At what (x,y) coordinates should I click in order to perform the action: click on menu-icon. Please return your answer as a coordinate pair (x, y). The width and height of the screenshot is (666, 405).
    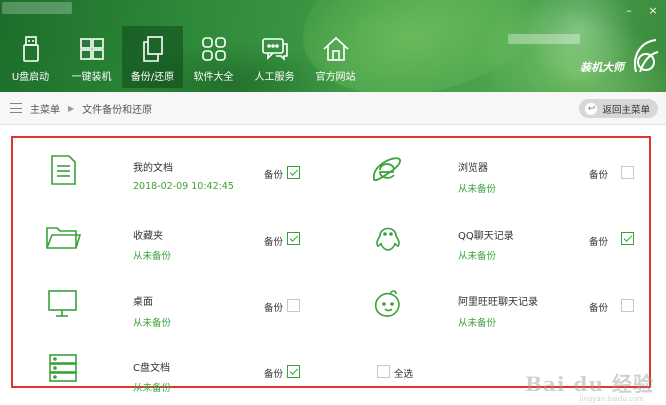
    Looking at the image, I should click on (16, 108).